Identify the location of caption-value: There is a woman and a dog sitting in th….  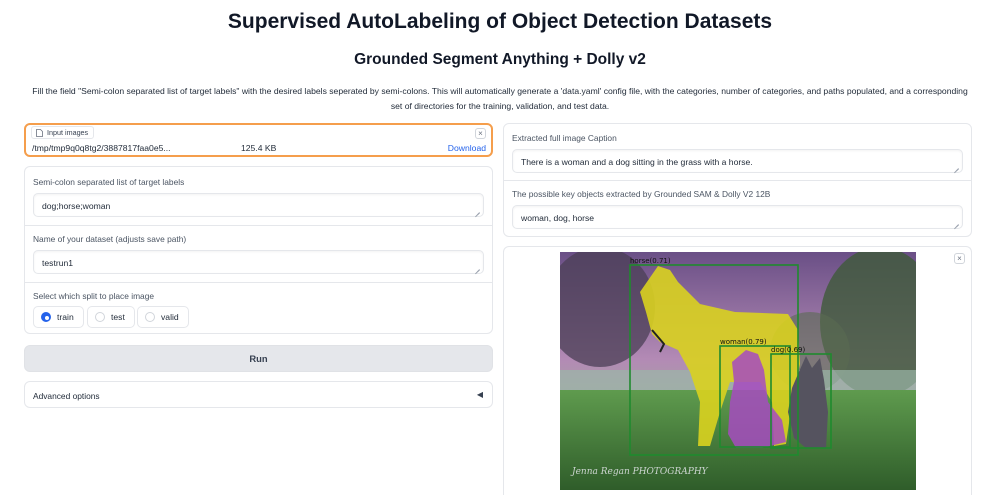
(637, 162).